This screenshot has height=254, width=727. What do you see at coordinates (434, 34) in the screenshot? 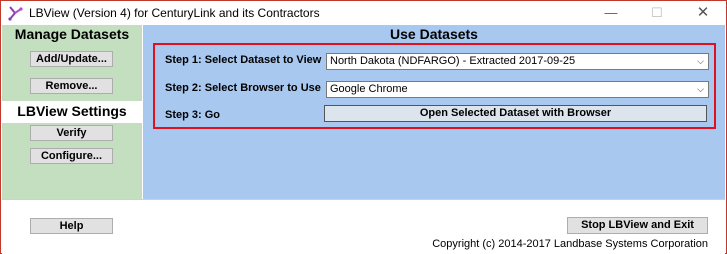
I see `use-datasets-title: Use Datasets` at bounding box center [434, 34].